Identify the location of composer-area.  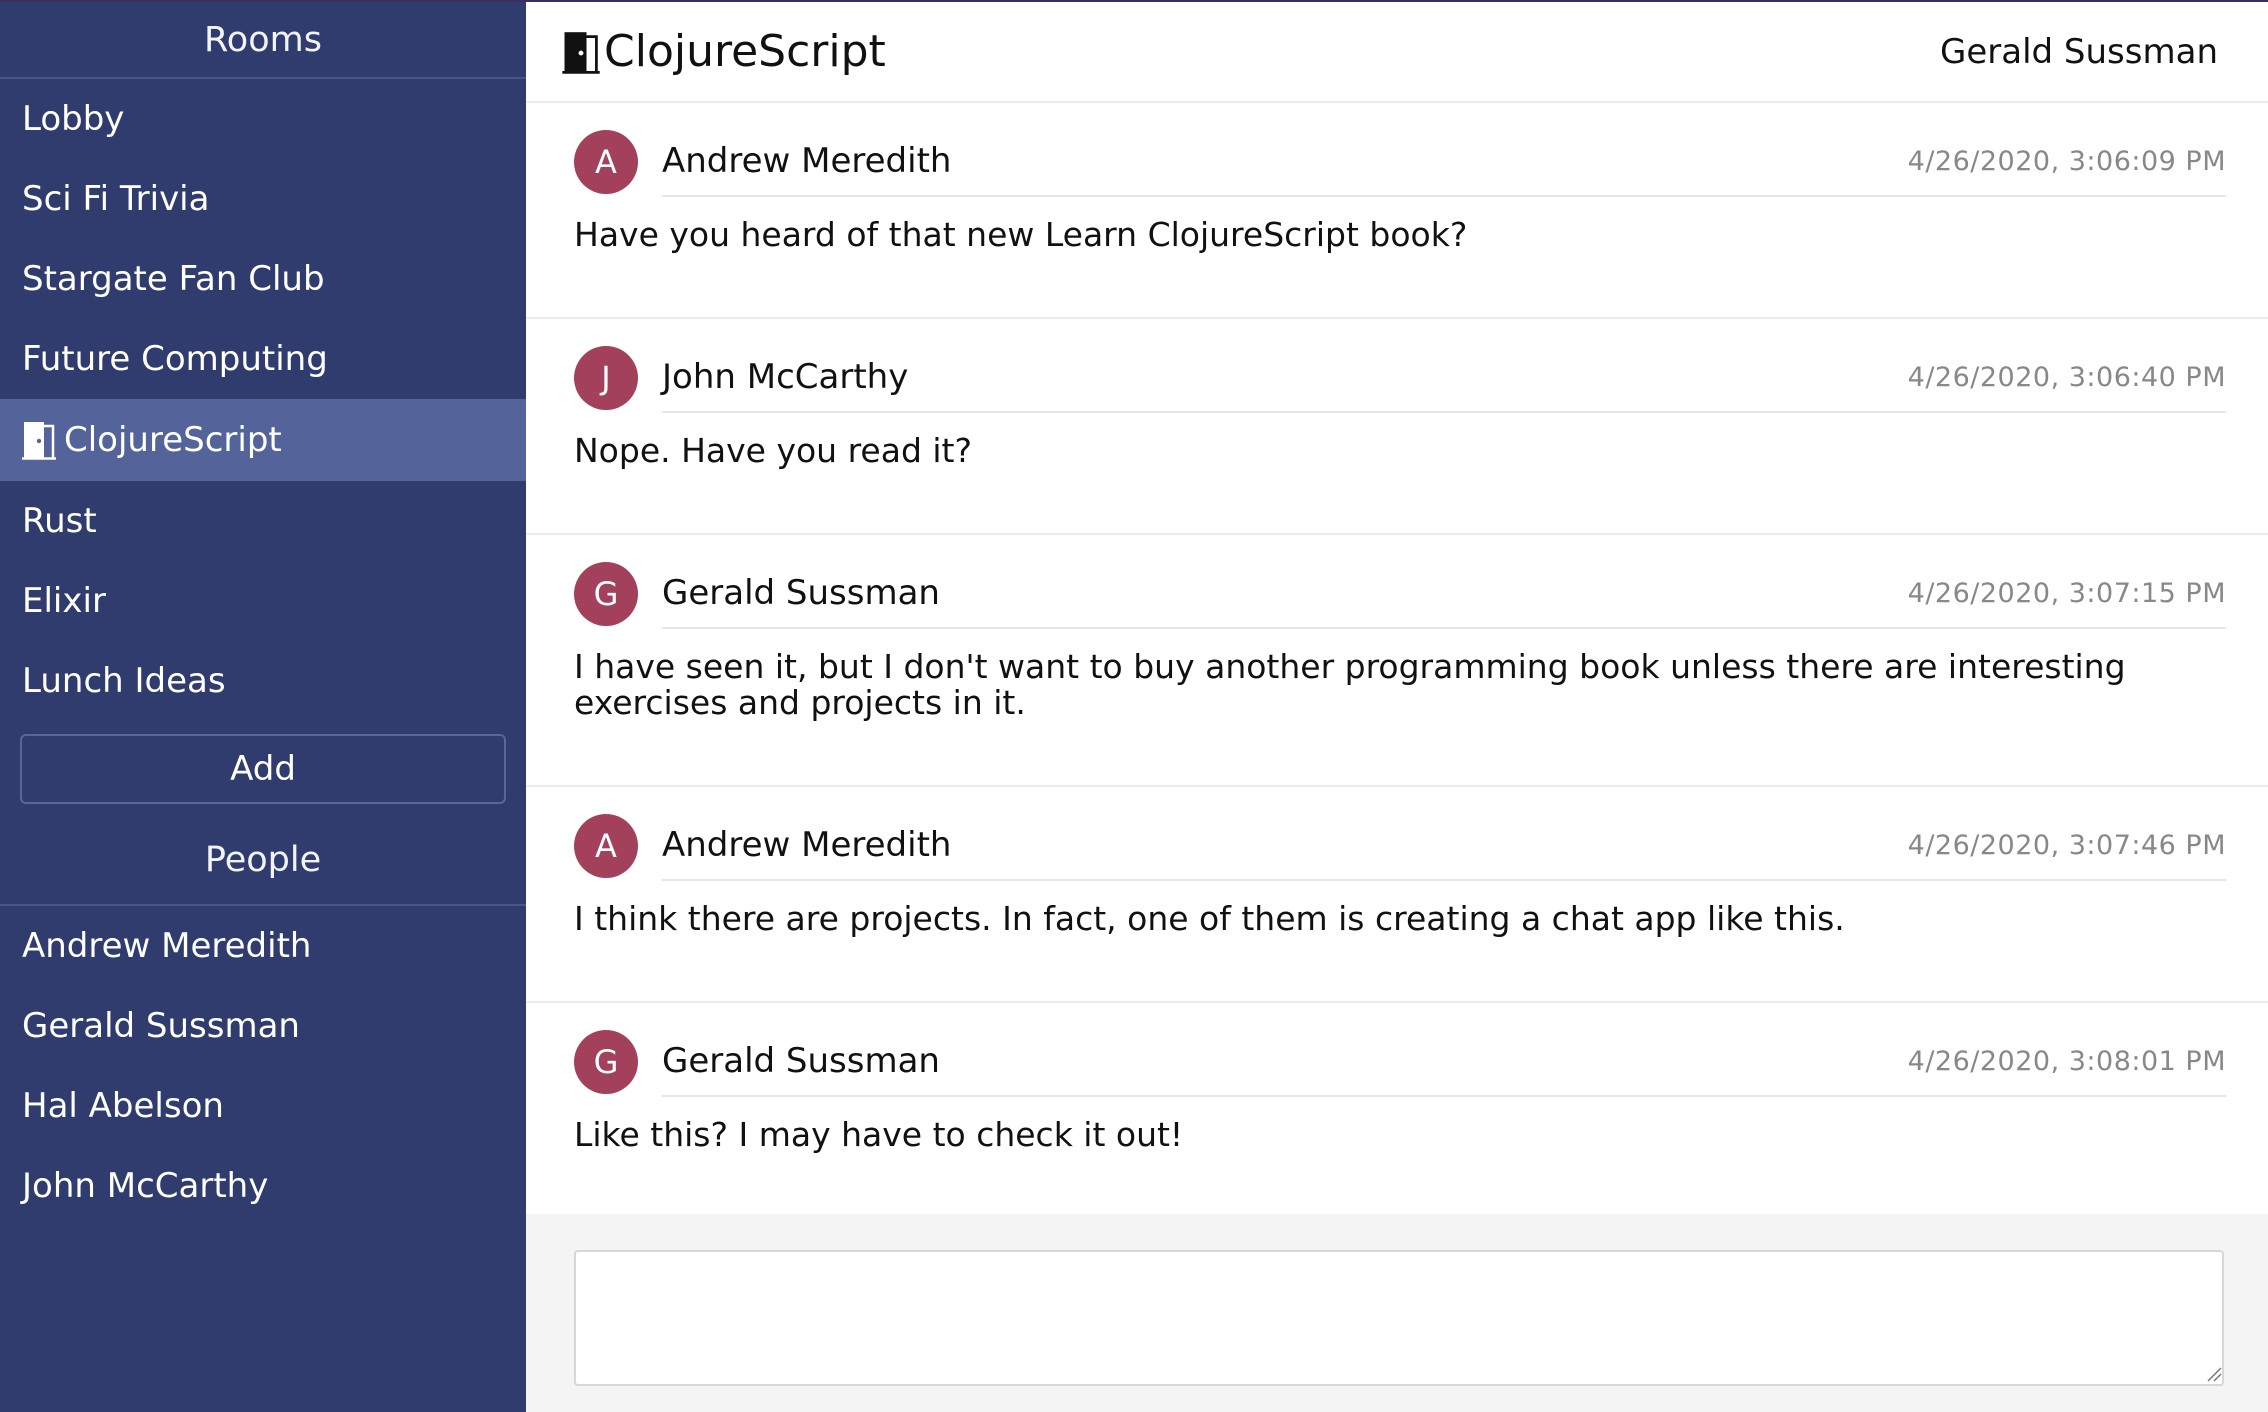
(1397, 1313).